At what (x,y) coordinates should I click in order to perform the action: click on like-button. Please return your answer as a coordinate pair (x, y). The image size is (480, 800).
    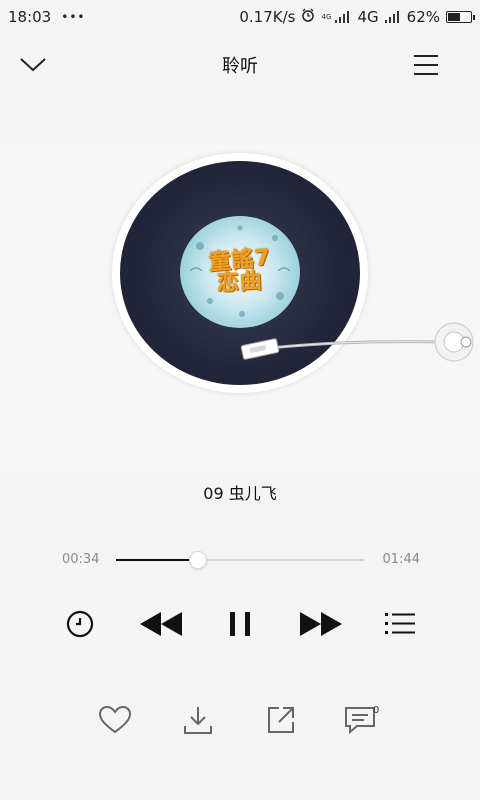
    Looking at the image, I should click on (115, 720).